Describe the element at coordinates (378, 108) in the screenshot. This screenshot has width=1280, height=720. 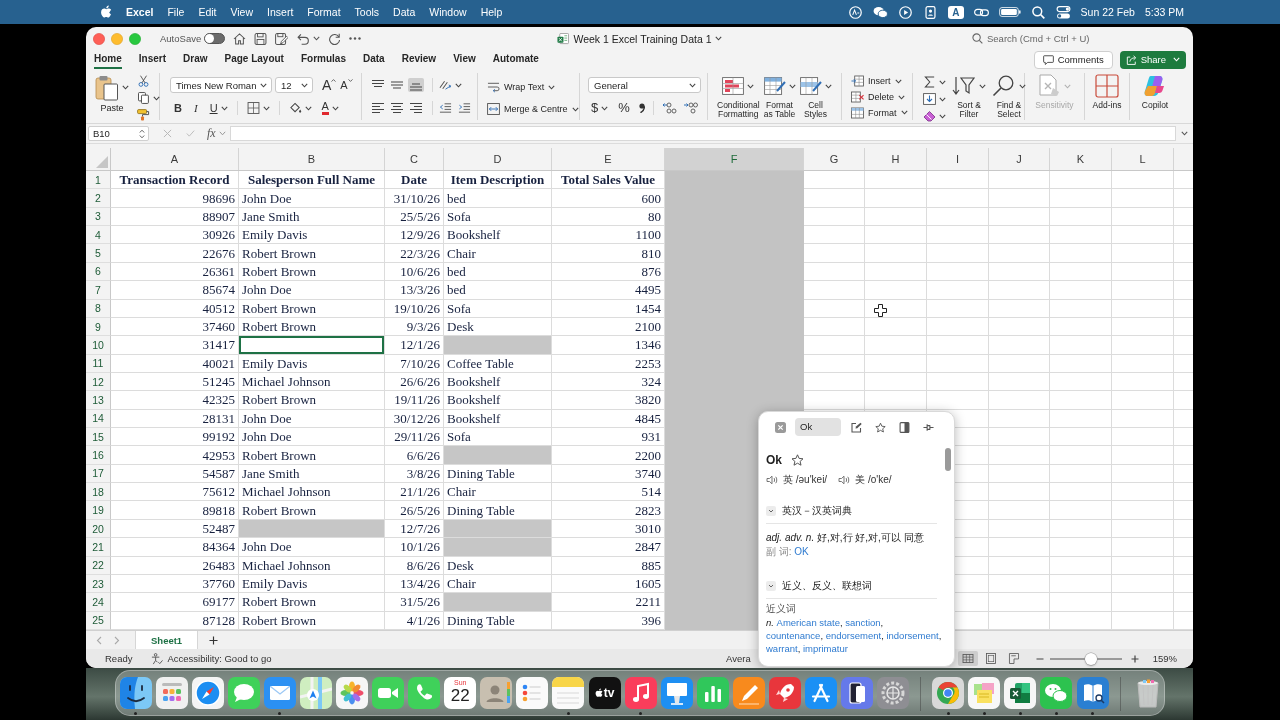
I see `align-left-icon` at that location.